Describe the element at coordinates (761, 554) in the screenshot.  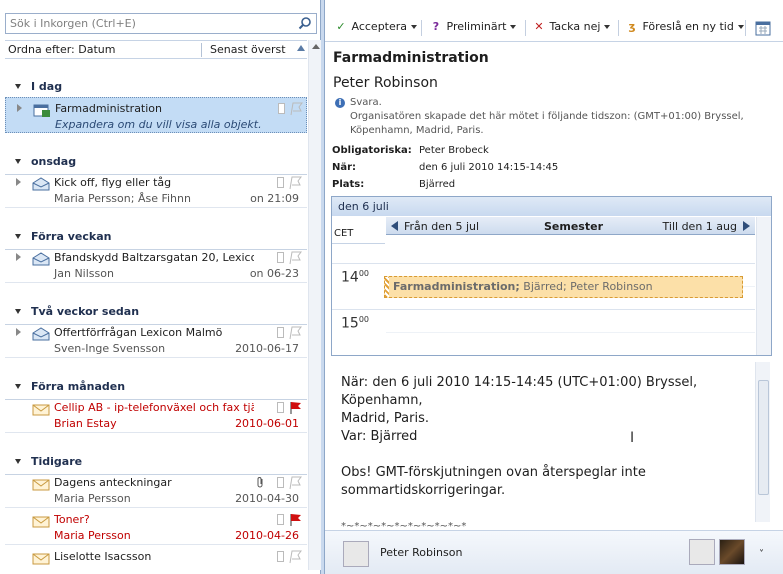
I see `chevron-down-icon: ˅` at that location.